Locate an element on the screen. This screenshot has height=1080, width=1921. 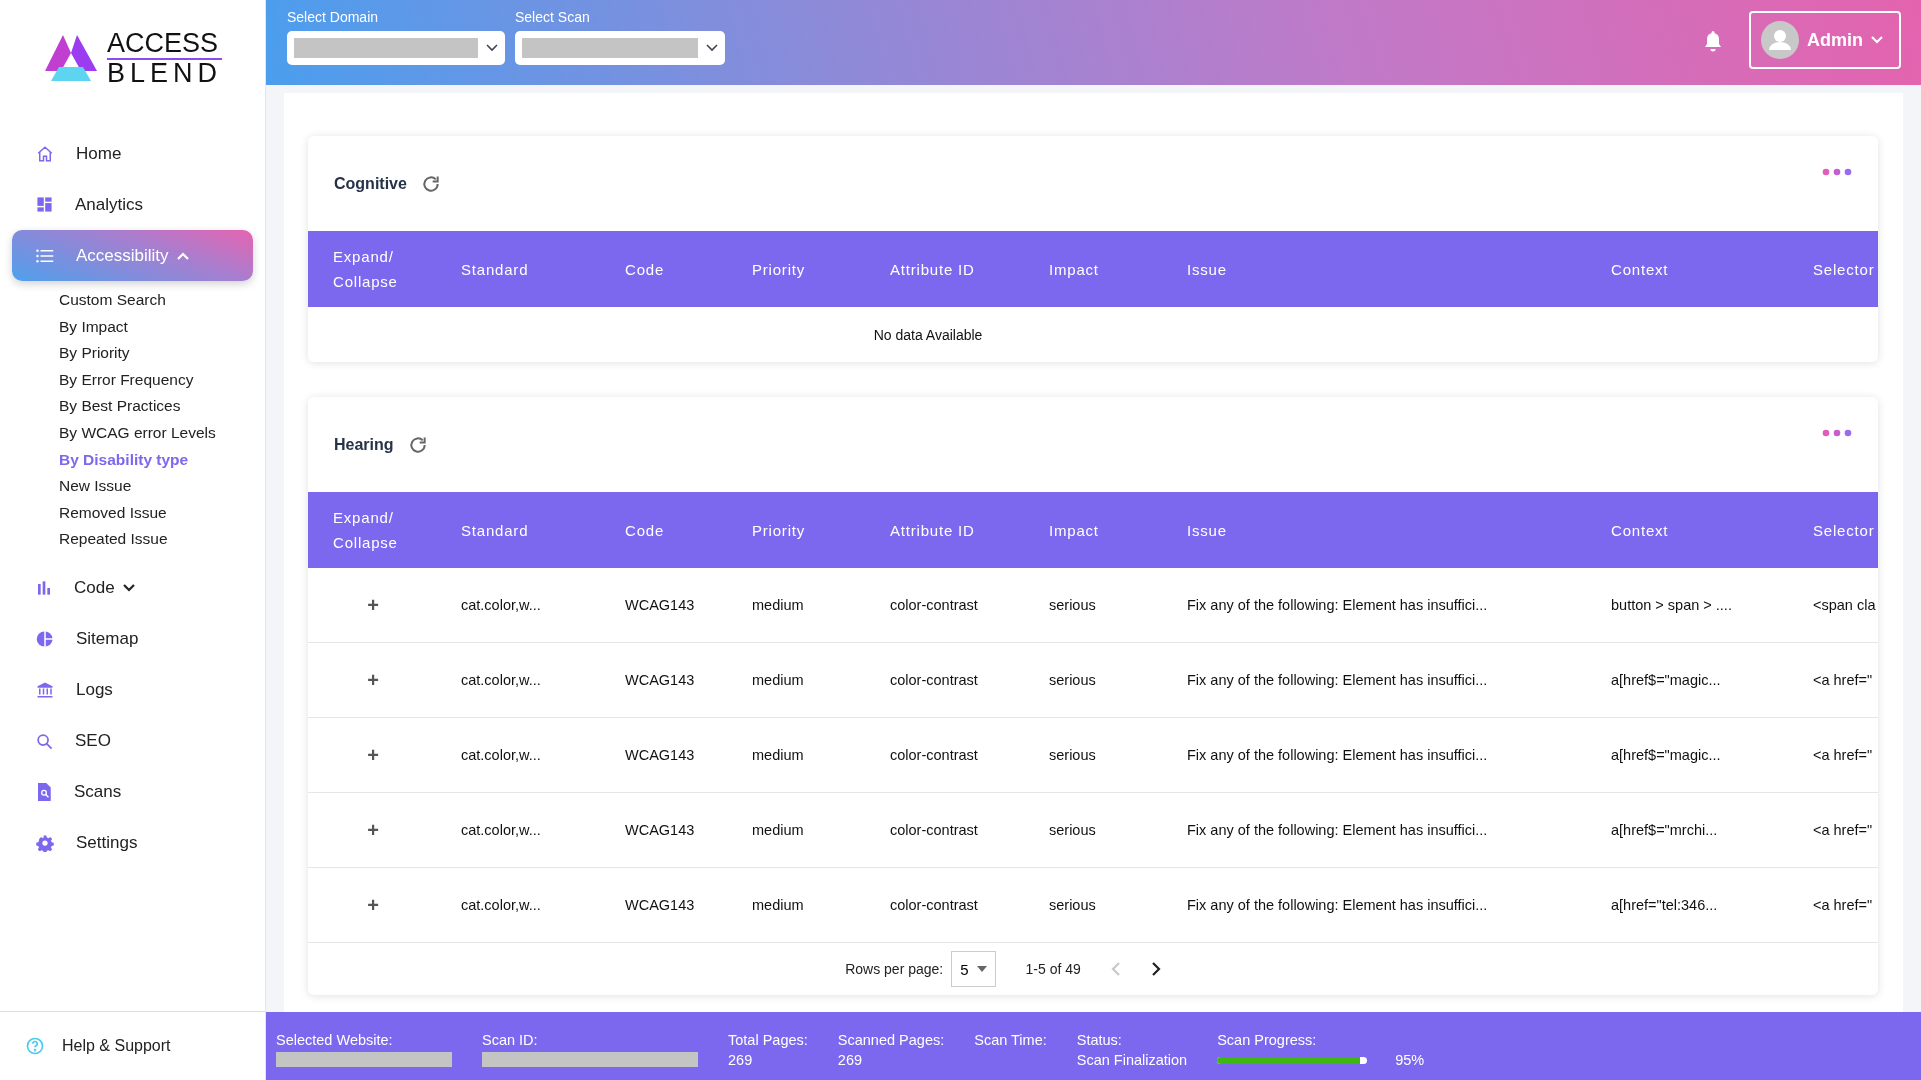
rows-per-page-label: Rows per page: is located at coordinates (894, 969).